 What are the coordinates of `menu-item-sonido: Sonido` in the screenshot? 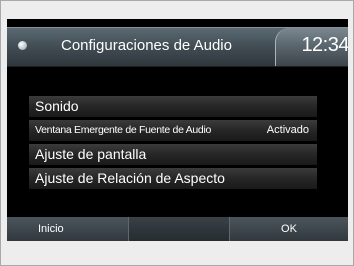 It's located at (173, 106).